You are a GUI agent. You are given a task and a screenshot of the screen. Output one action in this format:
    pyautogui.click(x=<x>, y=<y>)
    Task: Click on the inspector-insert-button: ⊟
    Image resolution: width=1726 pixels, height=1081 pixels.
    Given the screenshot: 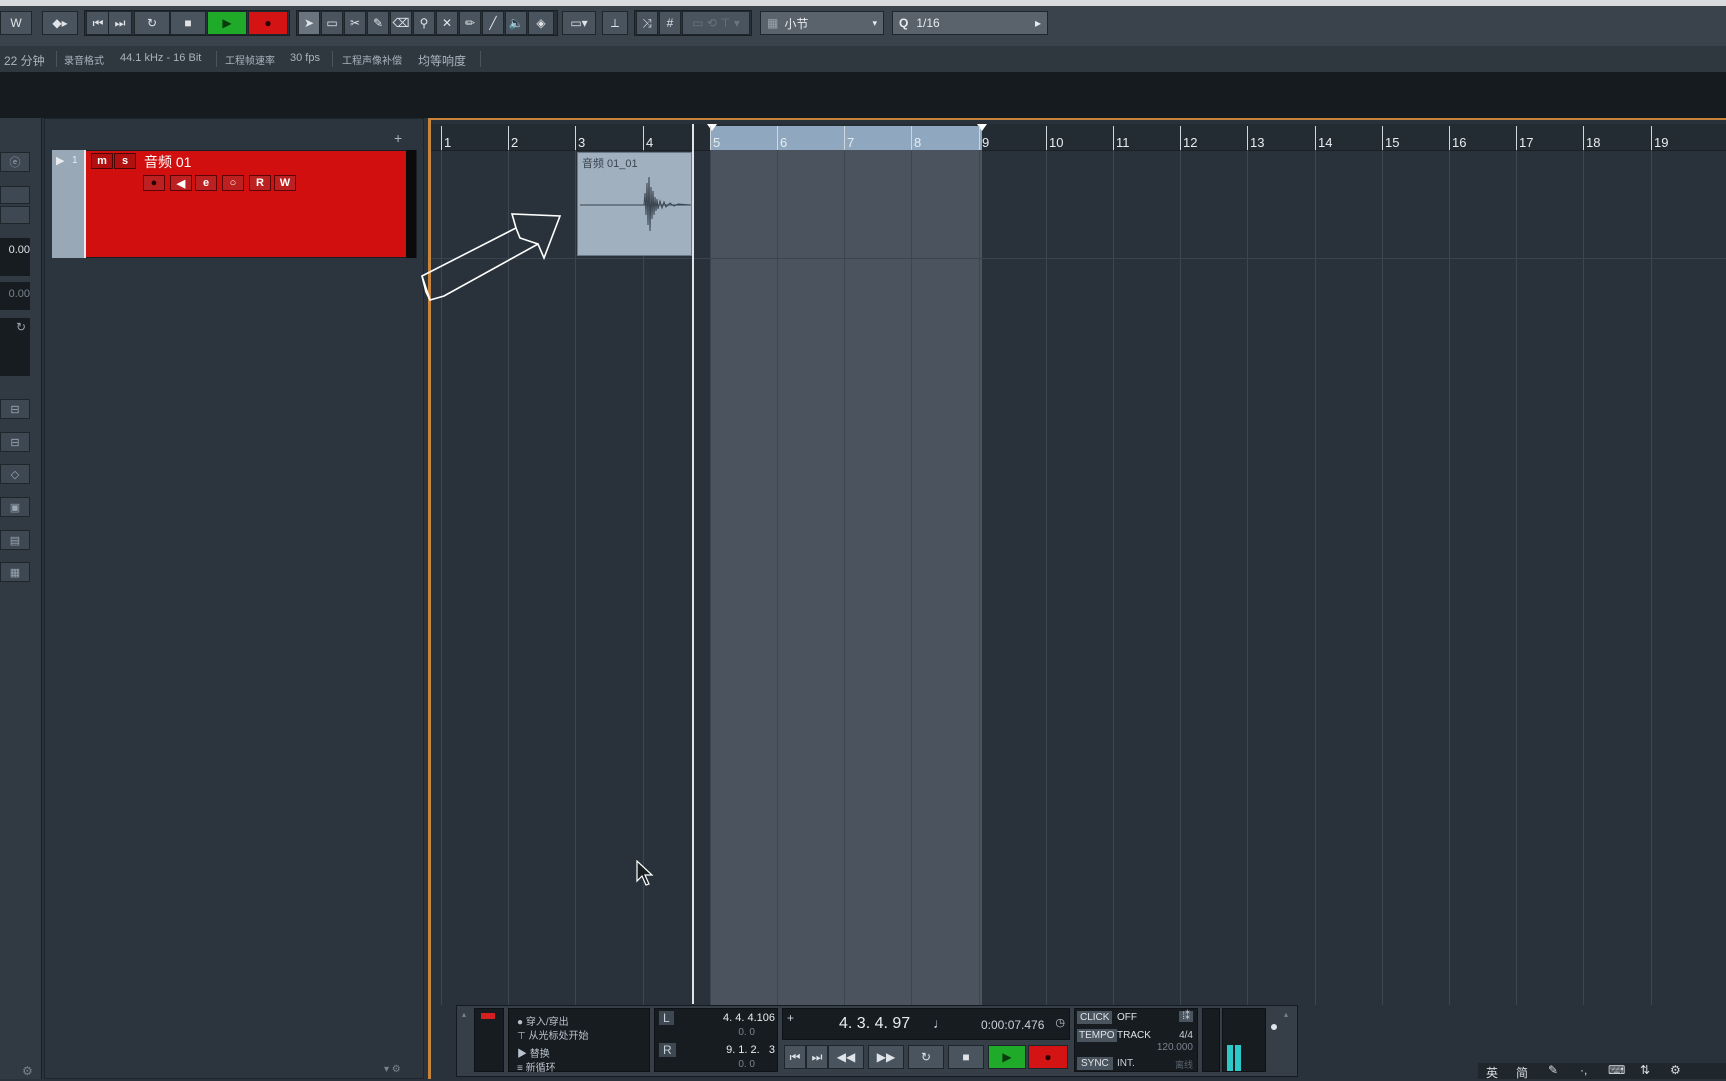 What is the action you would take?
    pyautogui.click(x=15, y=409)
    